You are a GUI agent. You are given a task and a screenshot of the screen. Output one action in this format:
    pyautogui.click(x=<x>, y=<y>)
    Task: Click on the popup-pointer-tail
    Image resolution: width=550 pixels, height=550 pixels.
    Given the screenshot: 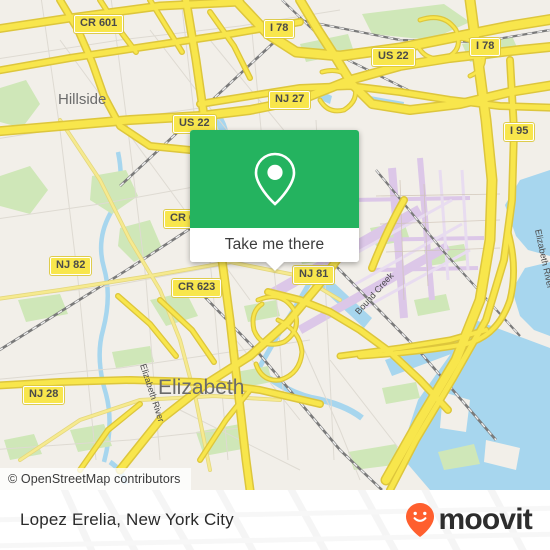 What is the action you would take?
    pyautogui.click(x=274, y=266)
    